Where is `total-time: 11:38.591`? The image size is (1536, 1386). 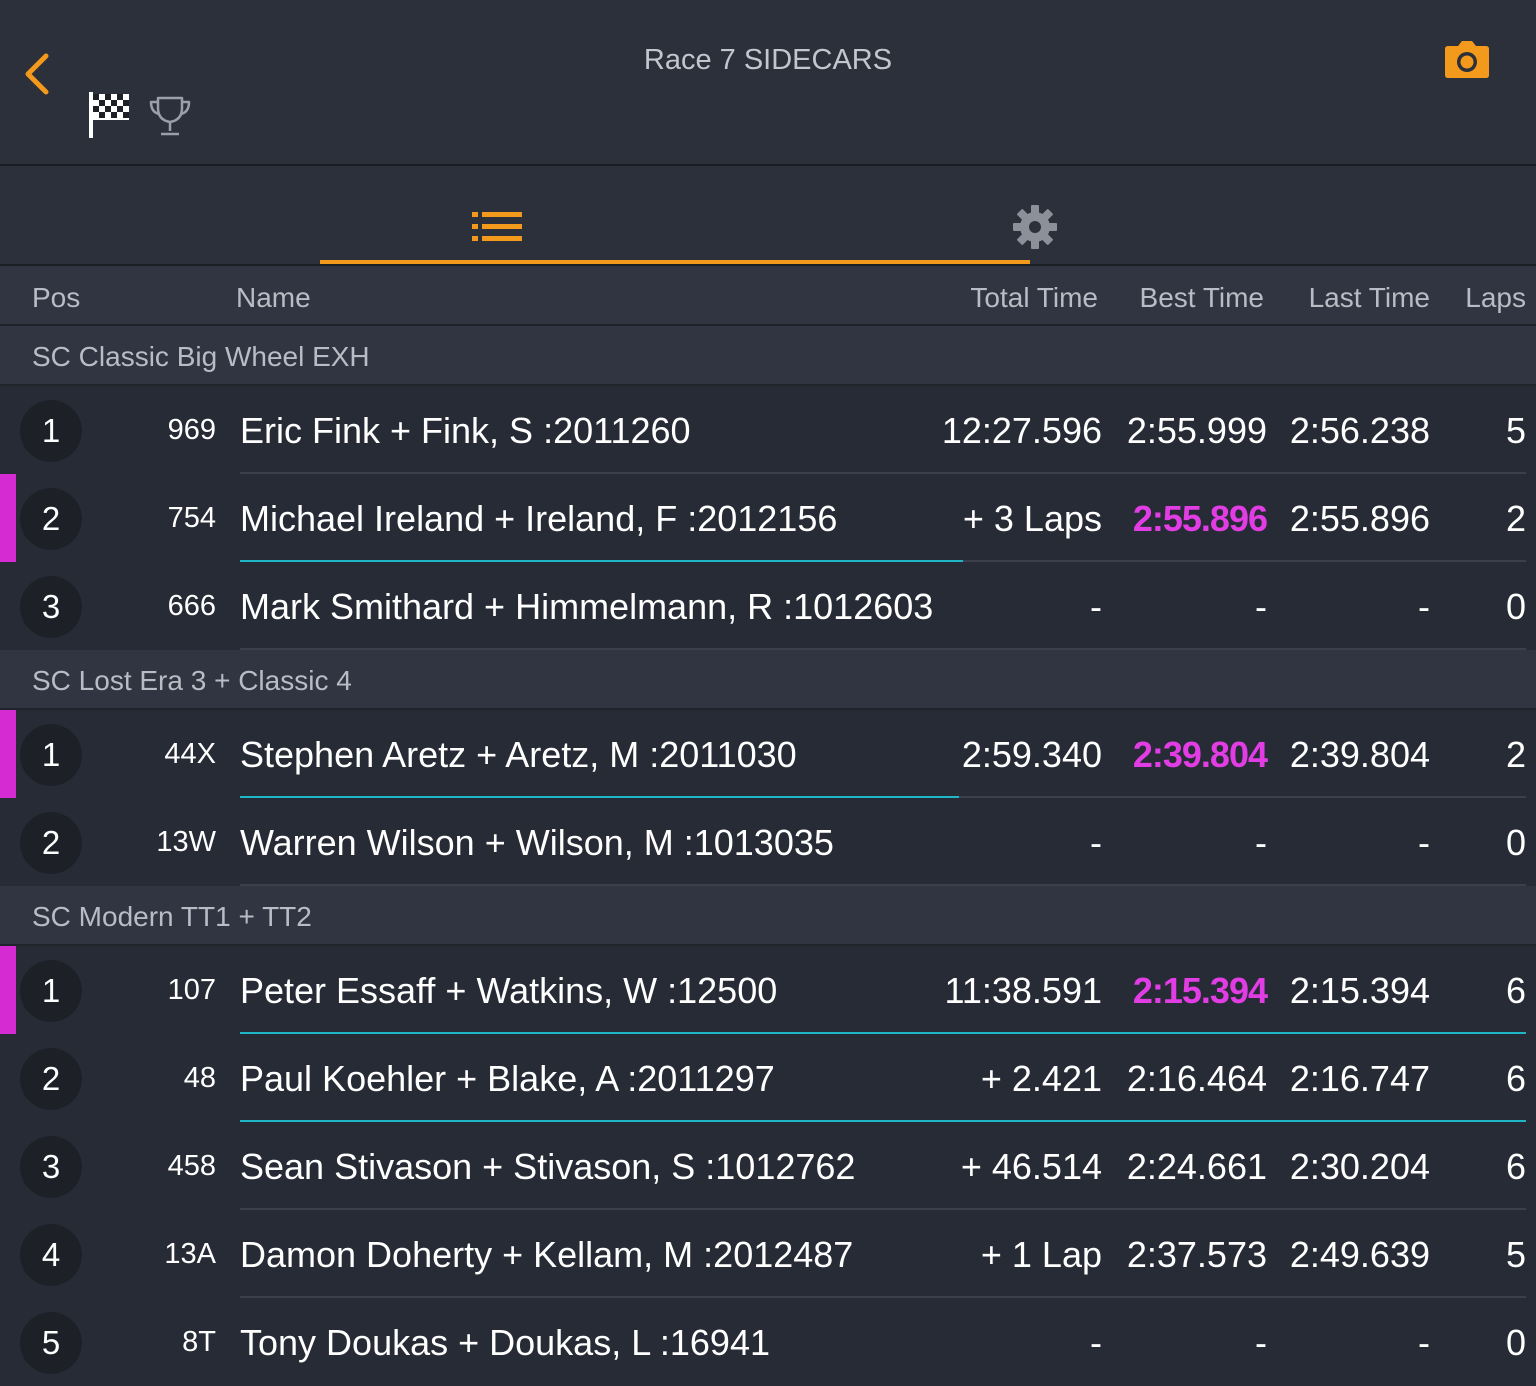 total-time: 11:38.591 is located at coordinates (1023, 990).